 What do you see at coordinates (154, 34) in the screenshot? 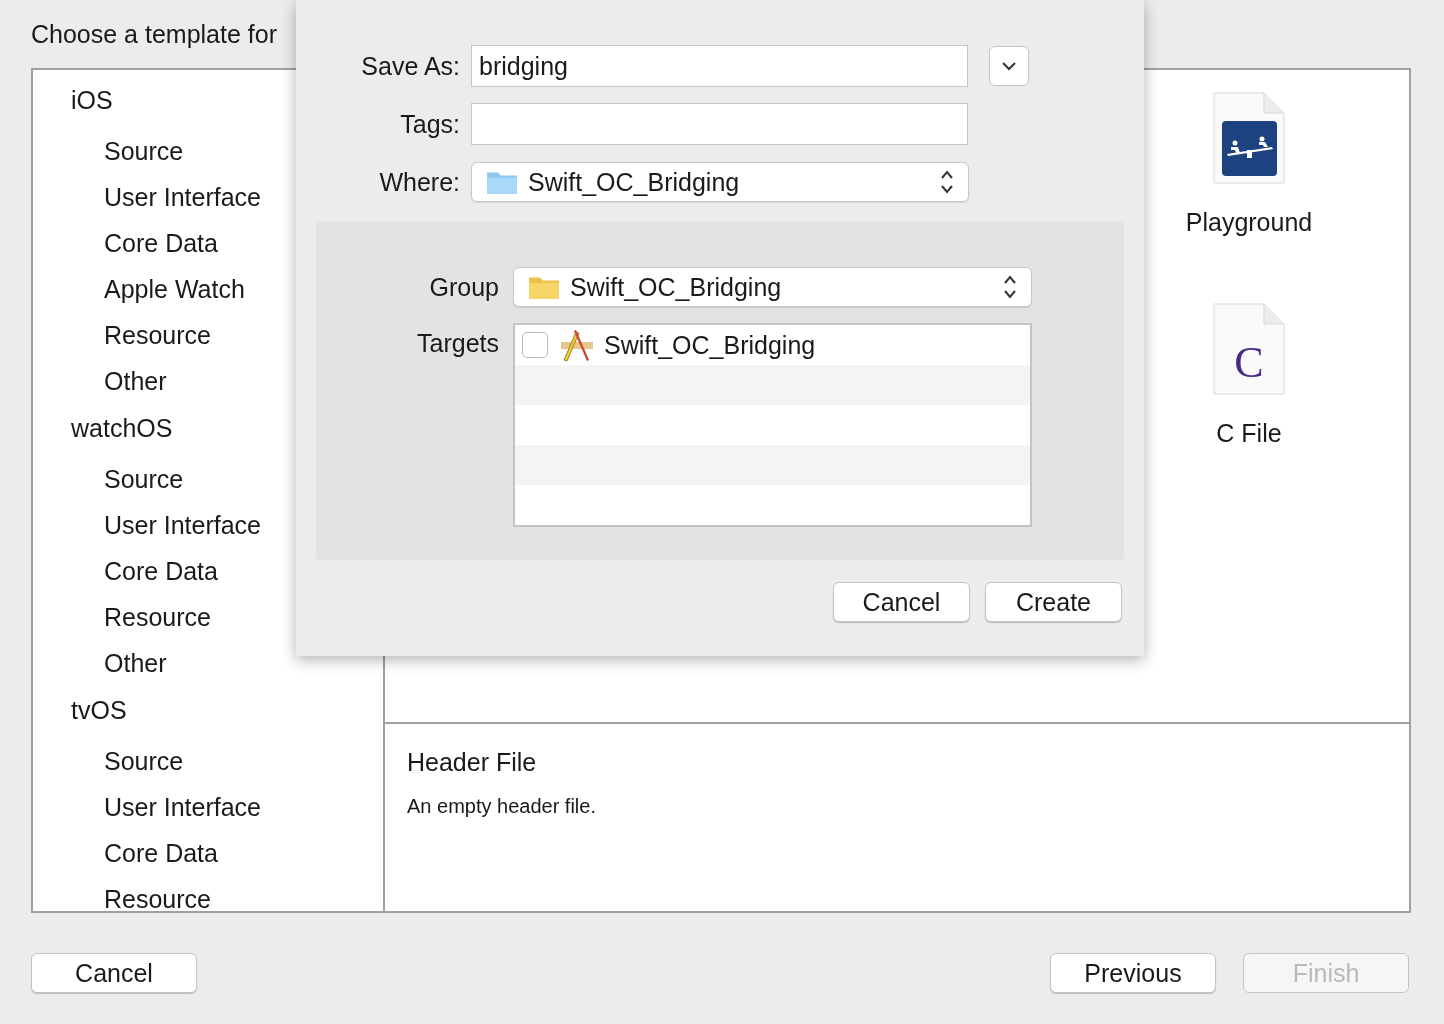
I see `dialog-title: Choose a template for` at bounding box center [154, 34].